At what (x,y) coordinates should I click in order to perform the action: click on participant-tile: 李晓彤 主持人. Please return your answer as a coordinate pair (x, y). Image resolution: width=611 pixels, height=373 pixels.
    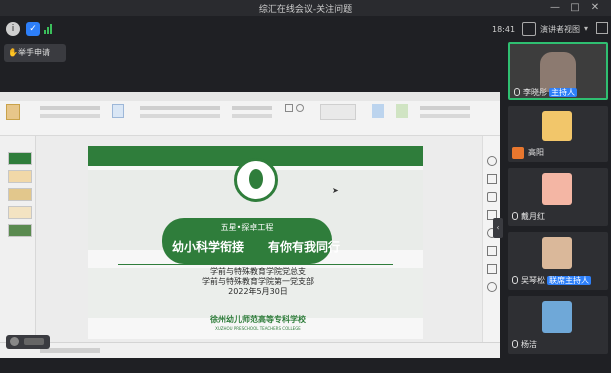
    Looking at the image, I should click on (558, 71).